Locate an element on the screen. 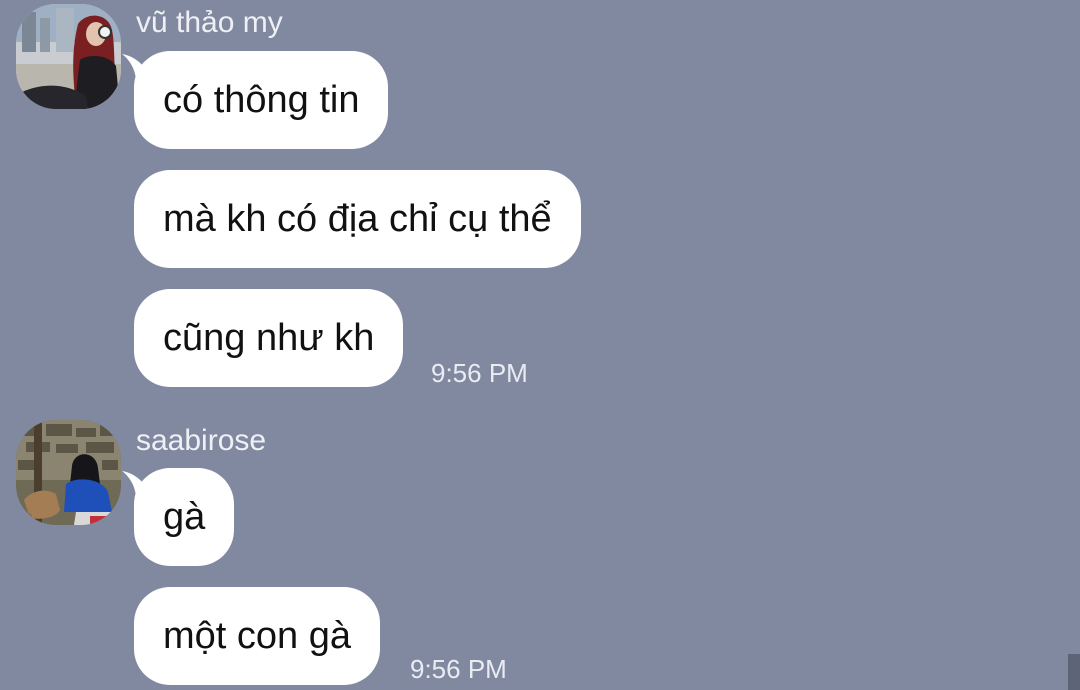 The height and width of the screenshot is (690, 1080). sender-name: vũ thảo my is located at coordinates (209, 22).